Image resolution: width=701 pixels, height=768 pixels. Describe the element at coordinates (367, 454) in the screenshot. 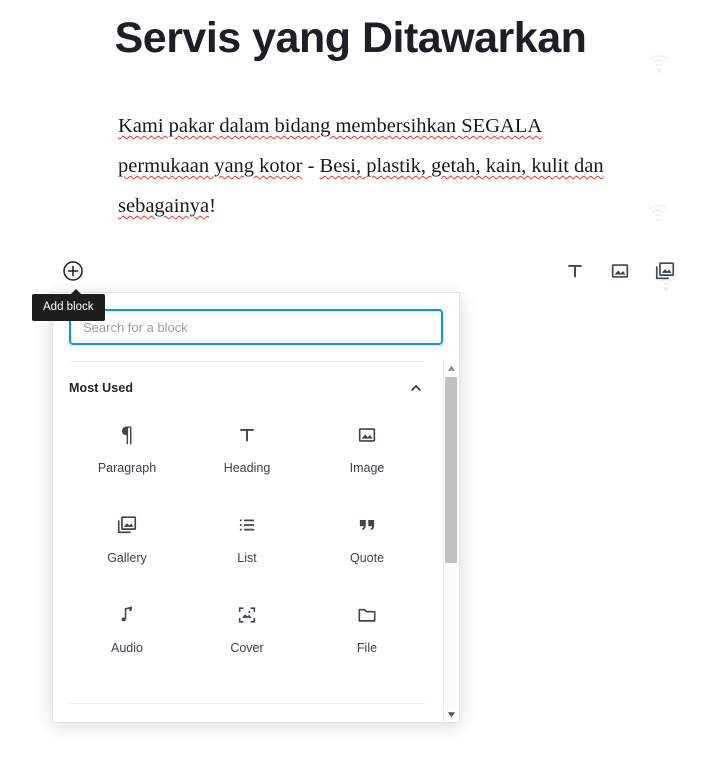

I see `block-item-image: Image` at that location.